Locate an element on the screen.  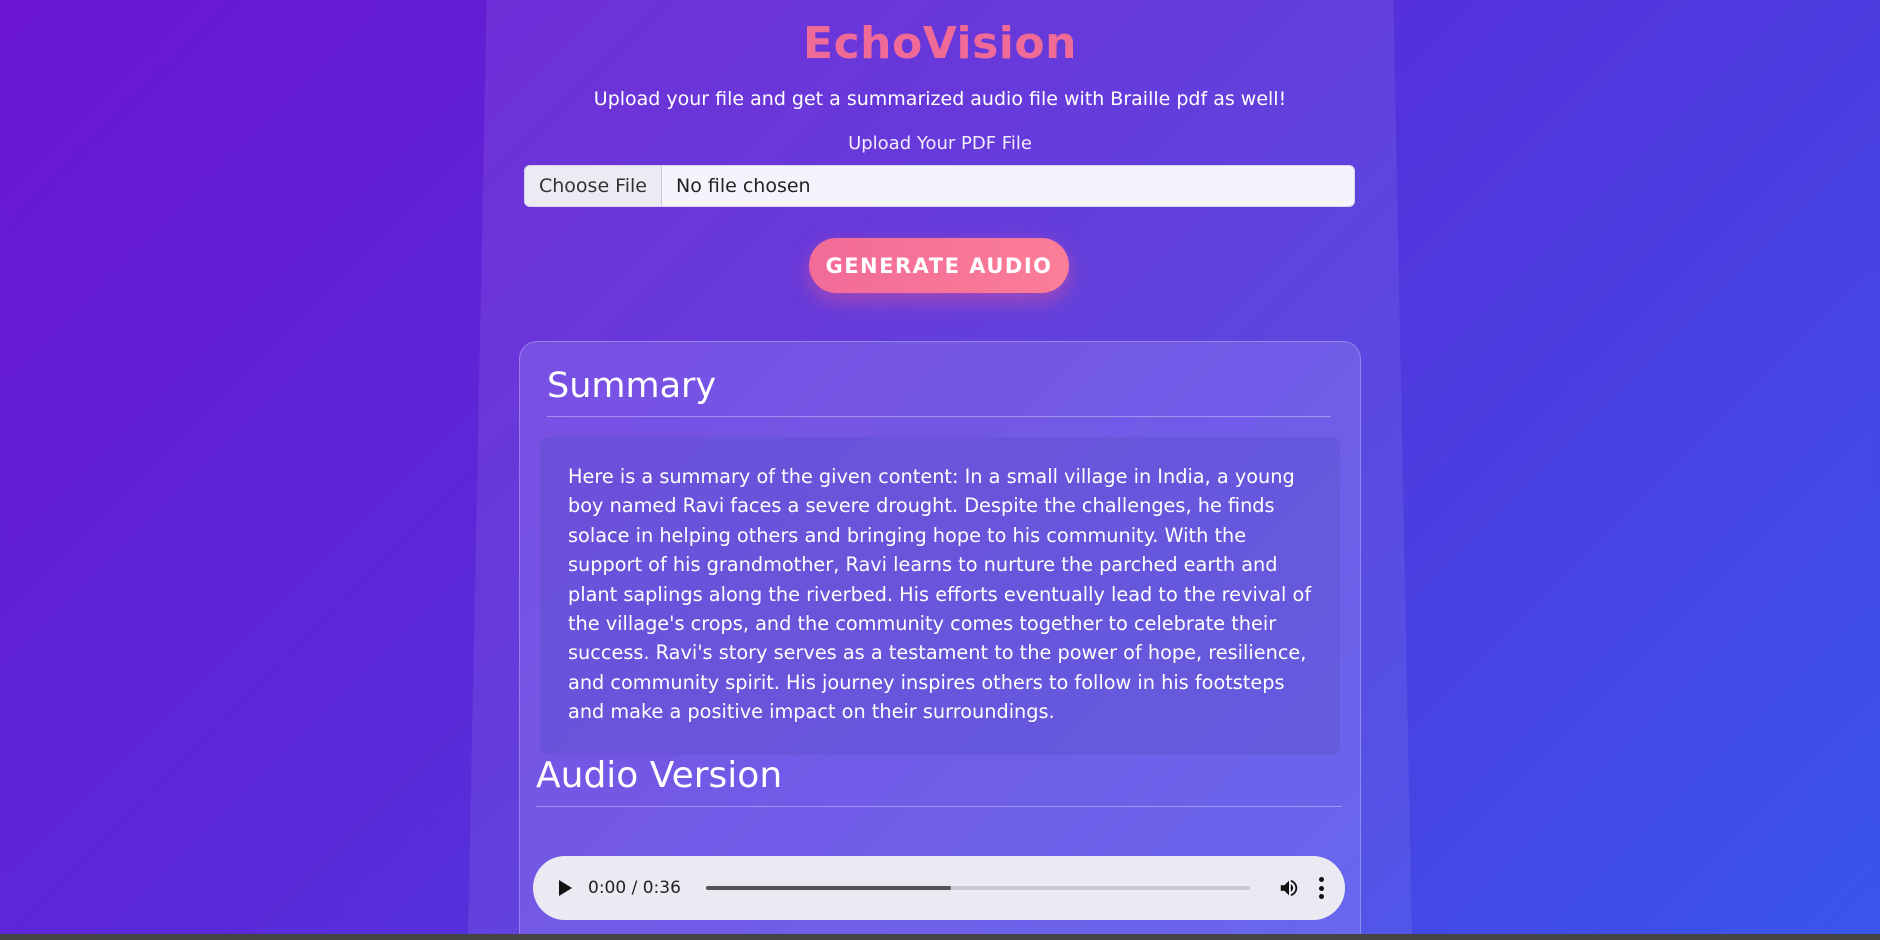
audio-player: 0:00 / 0:36 is located at coordinates (939, 888).